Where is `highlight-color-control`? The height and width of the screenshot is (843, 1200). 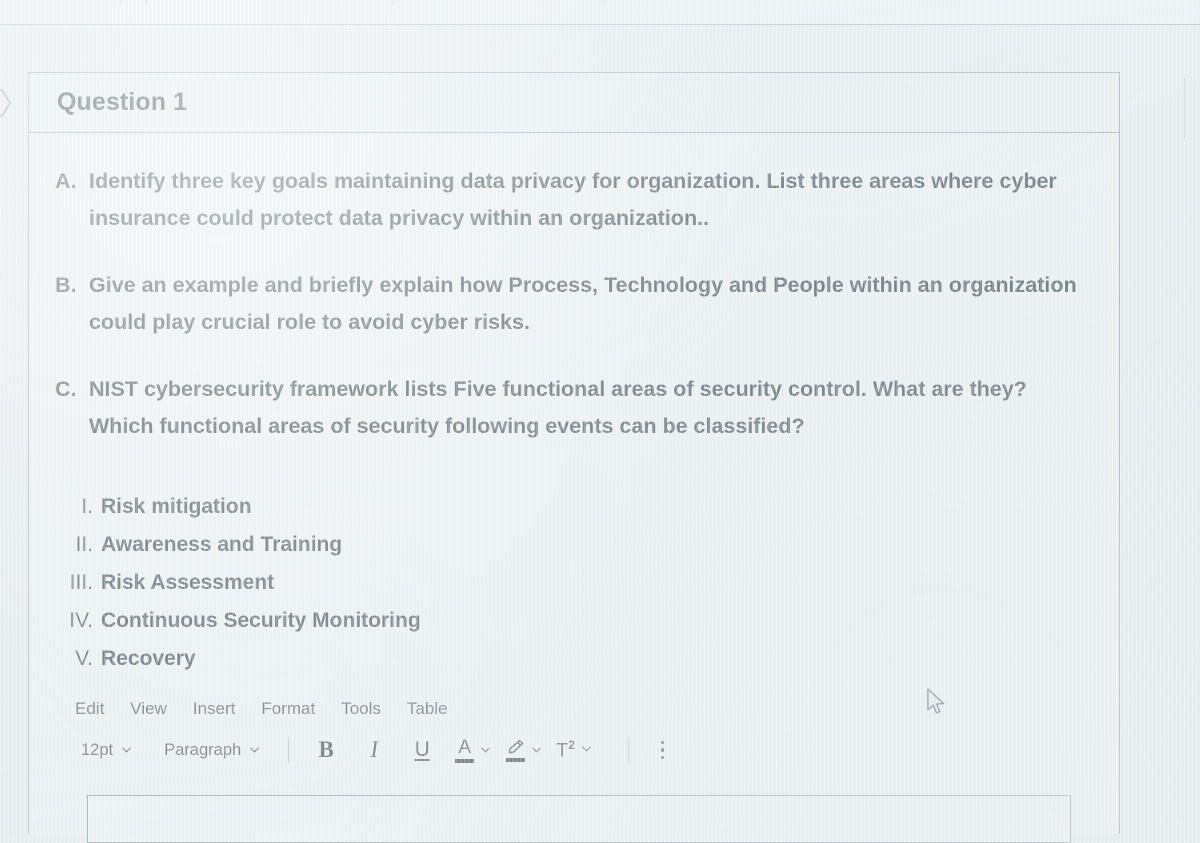 highlight-color-control is located at coordinates (523, 750).